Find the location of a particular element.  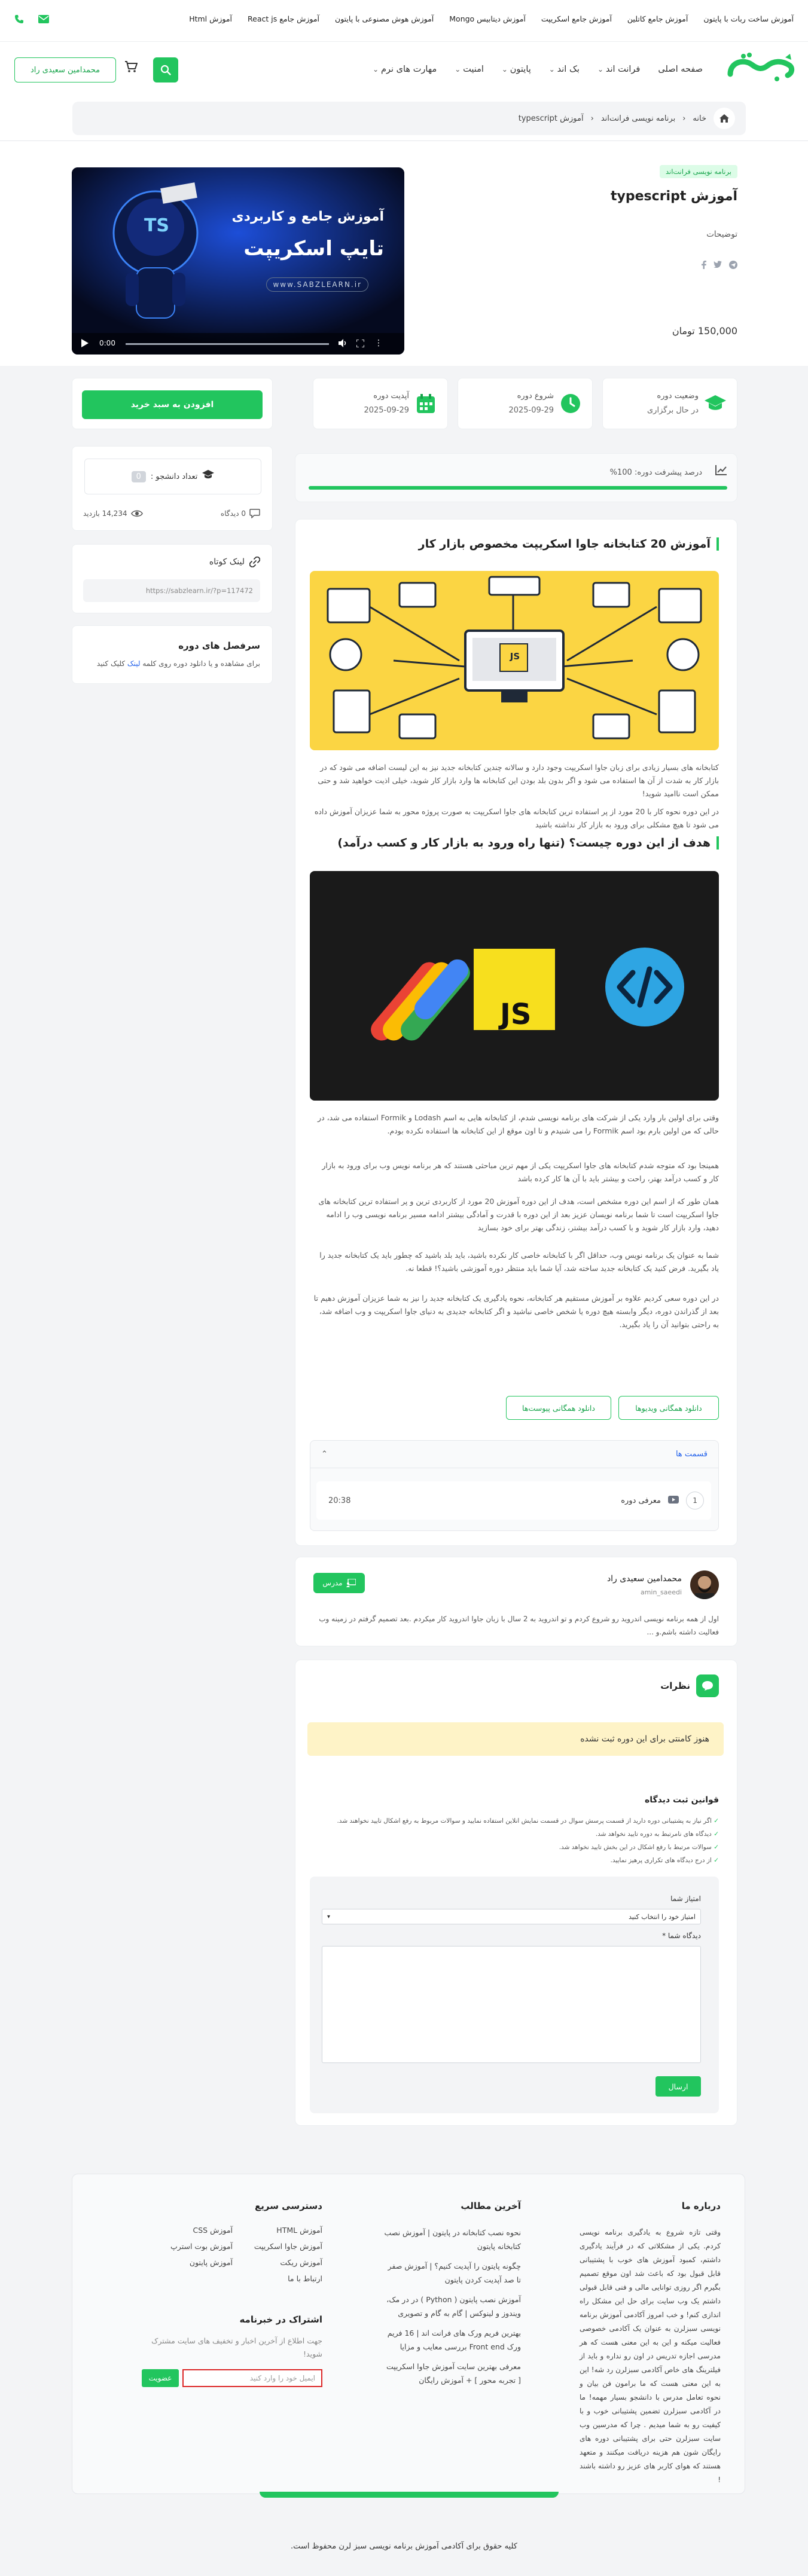

cart-button is located at coordinates (131, 68).